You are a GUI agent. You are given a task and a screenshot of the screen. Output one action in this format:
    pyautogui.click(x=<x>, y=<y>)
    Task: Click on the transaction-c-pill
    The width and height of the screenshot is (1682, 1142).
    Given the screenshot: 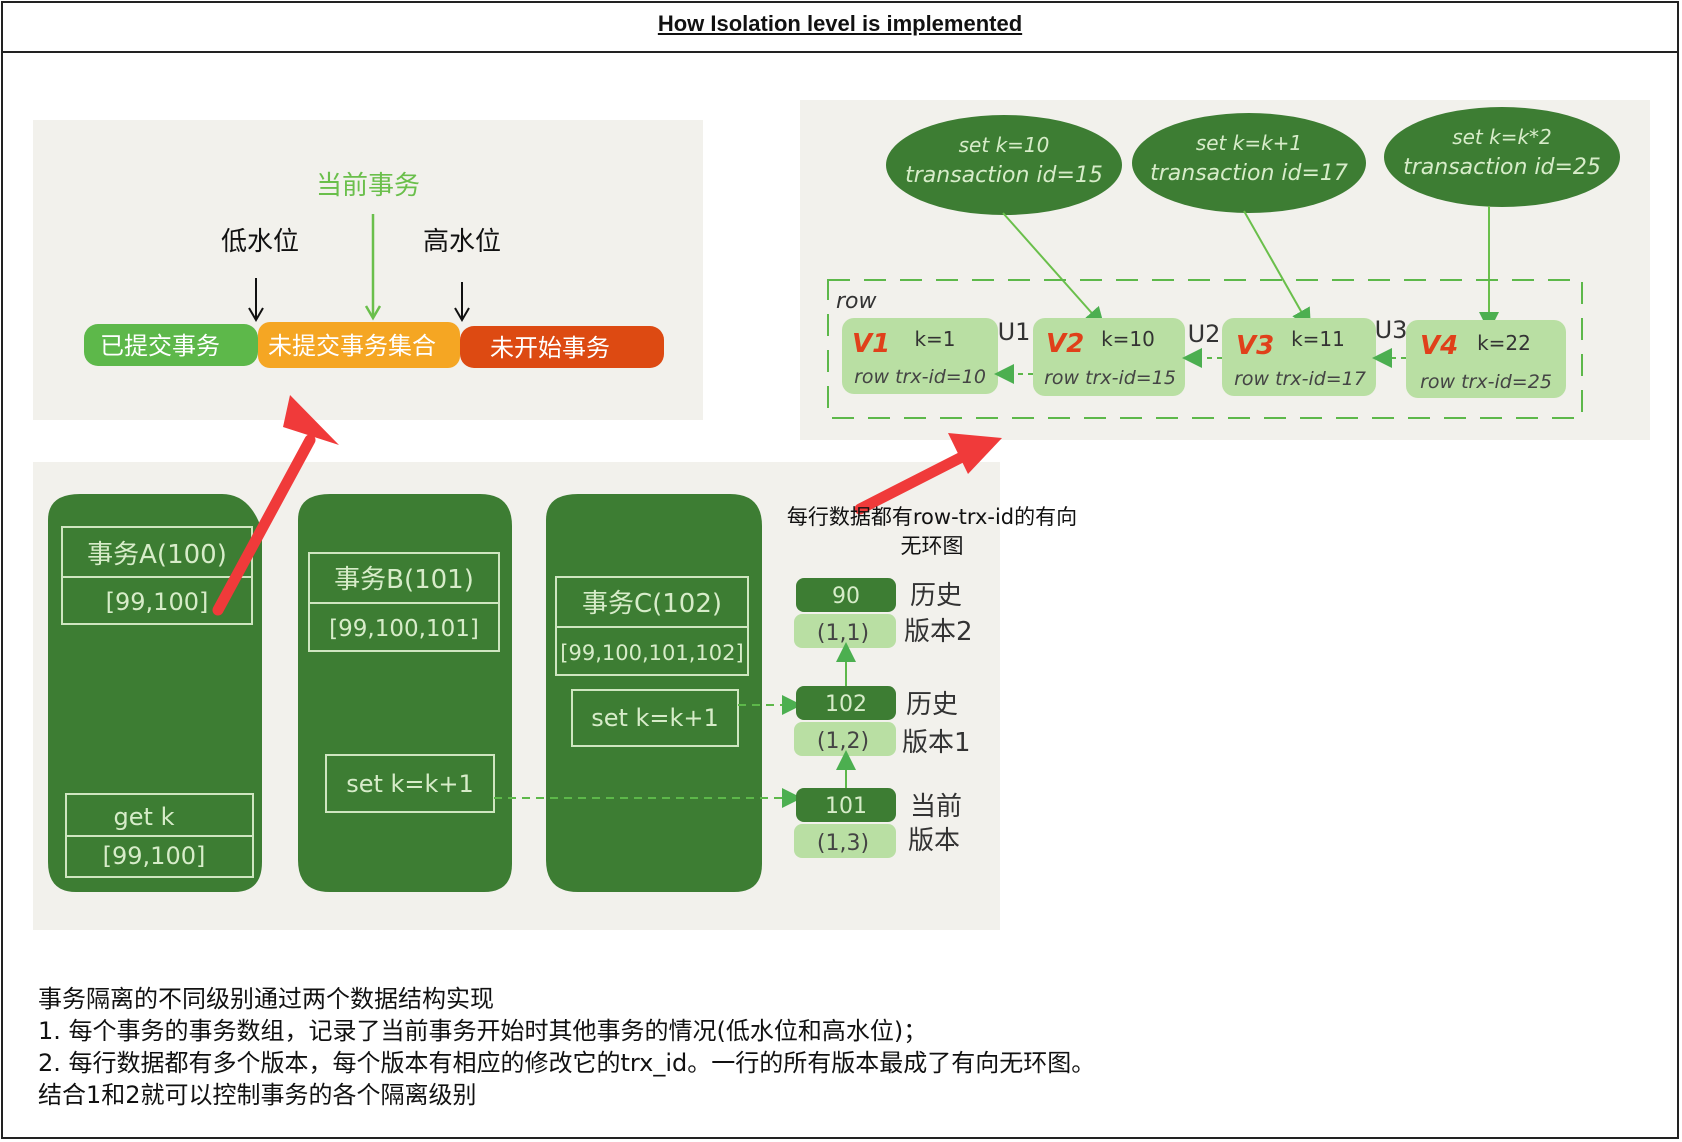 What is the action you would take?
    pyautogui.click(x=654, y=693)
    